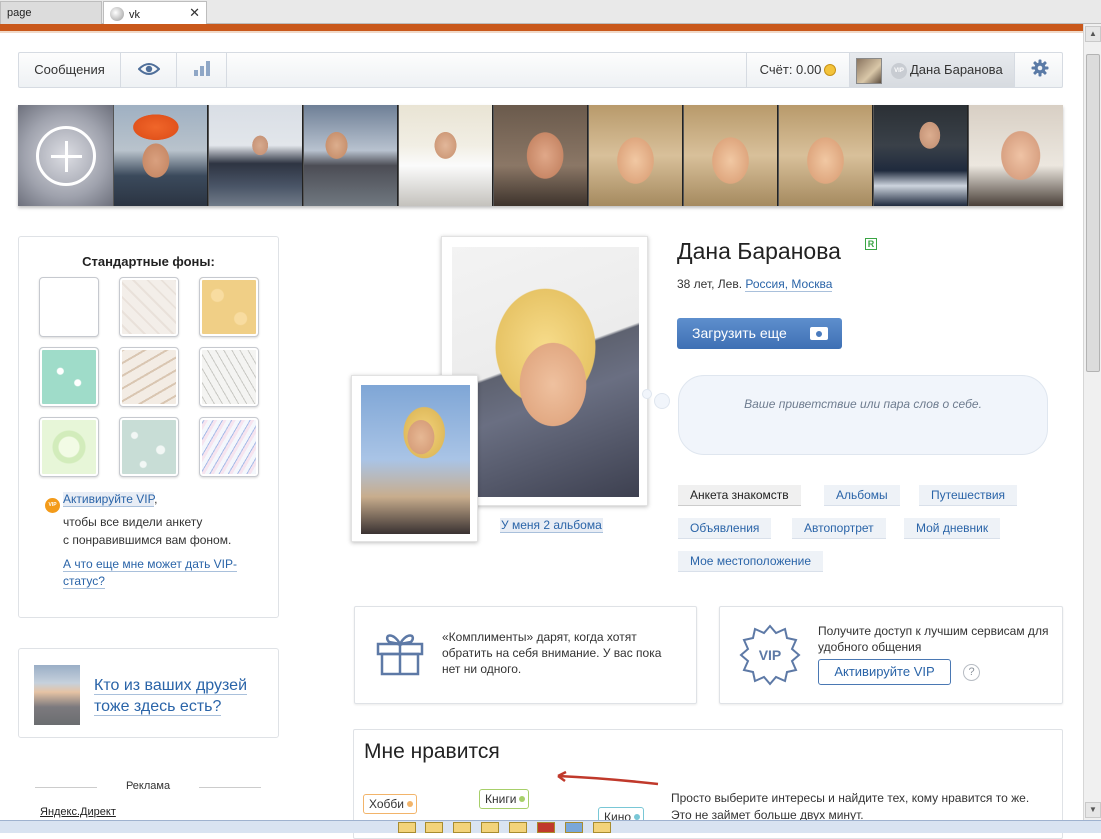  Describe the element at coordinates (109, 499) in the screenshot. I see `activate-vip-link: Активируйте VIP` at that location.